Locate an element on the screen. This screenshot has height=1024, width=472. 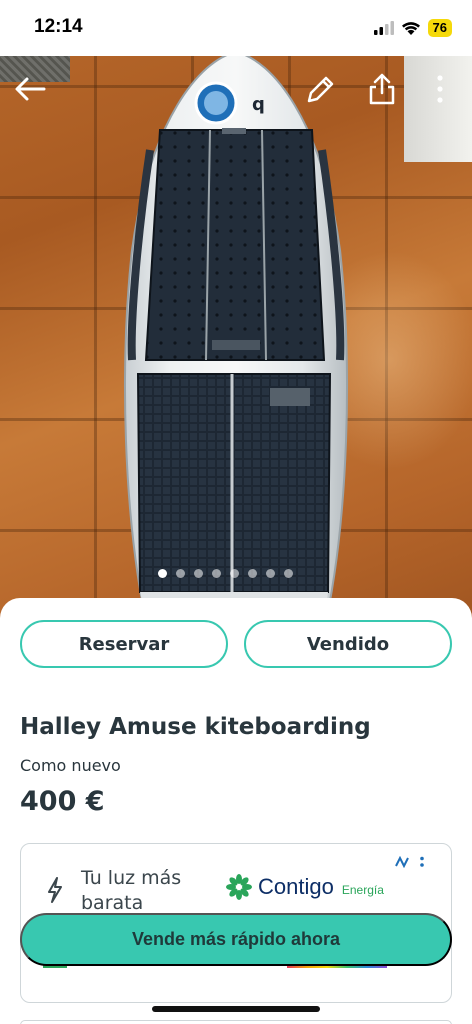
wifi-icon is located at coordinates (410, 28).